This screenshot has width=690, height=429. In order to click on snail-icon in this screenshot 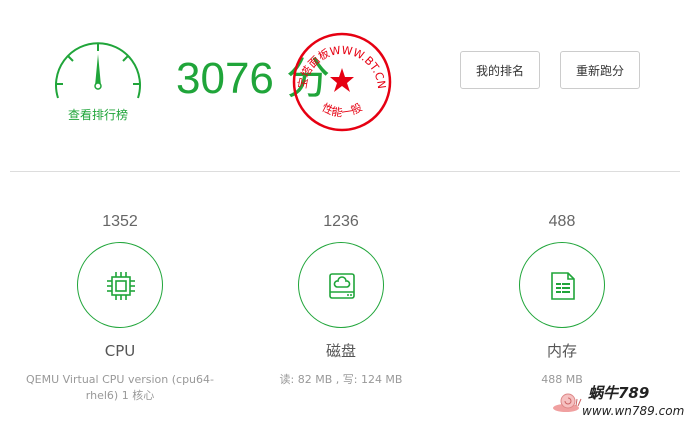, I will do `click(567, 402)`.